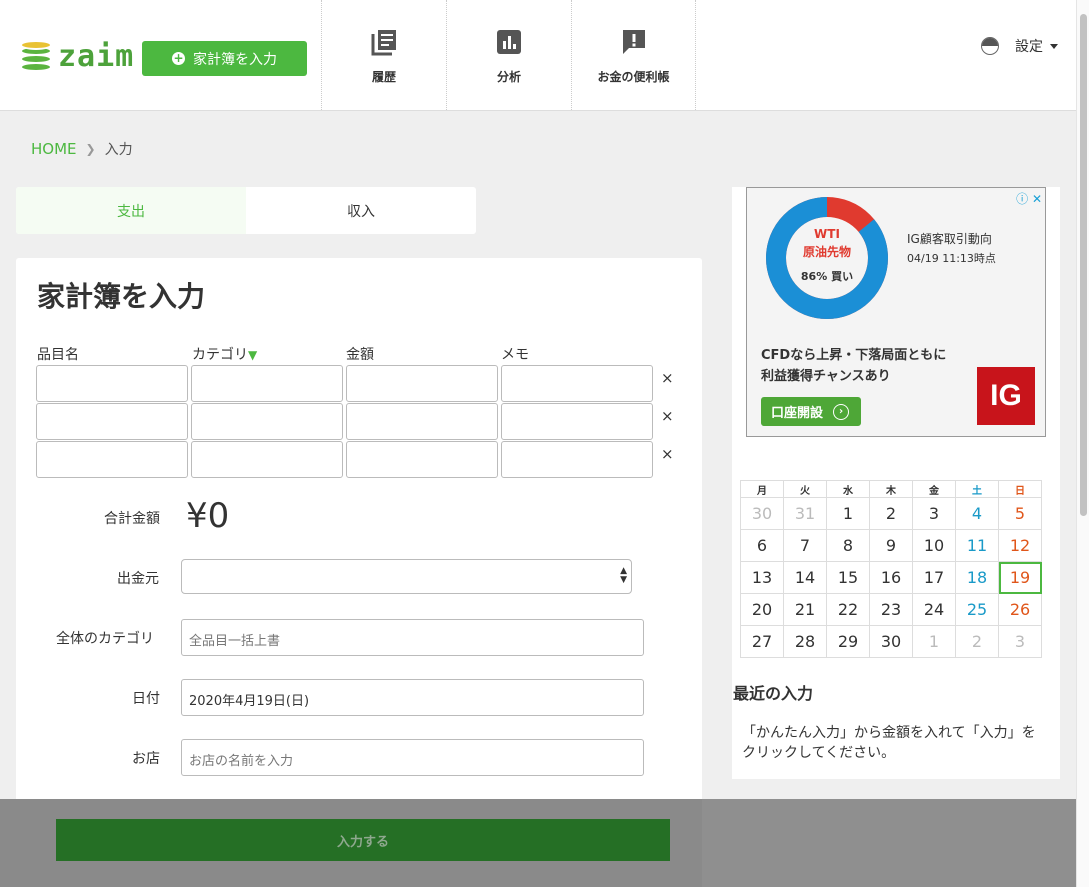 The image size is (1089, 887). What do you see at coordinates (132, 519) in the screenshot?
I see `total-label: 合計金額` at bounding box center [132, 519].